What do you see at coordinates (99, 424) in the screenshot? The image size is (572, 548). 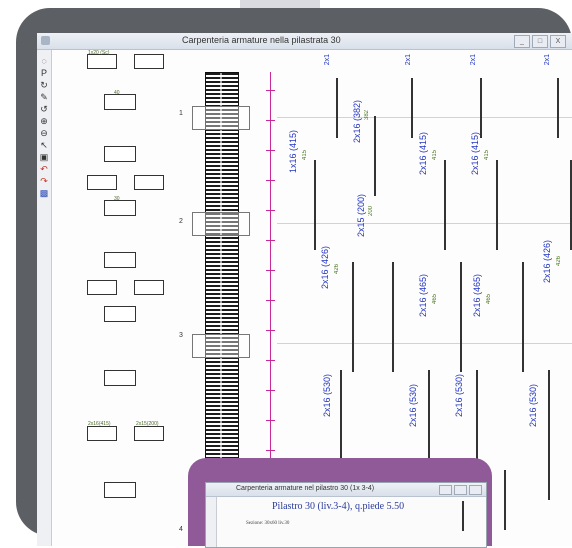 I see `section-label: 2x16(415)` at bounding box center [99, 424].